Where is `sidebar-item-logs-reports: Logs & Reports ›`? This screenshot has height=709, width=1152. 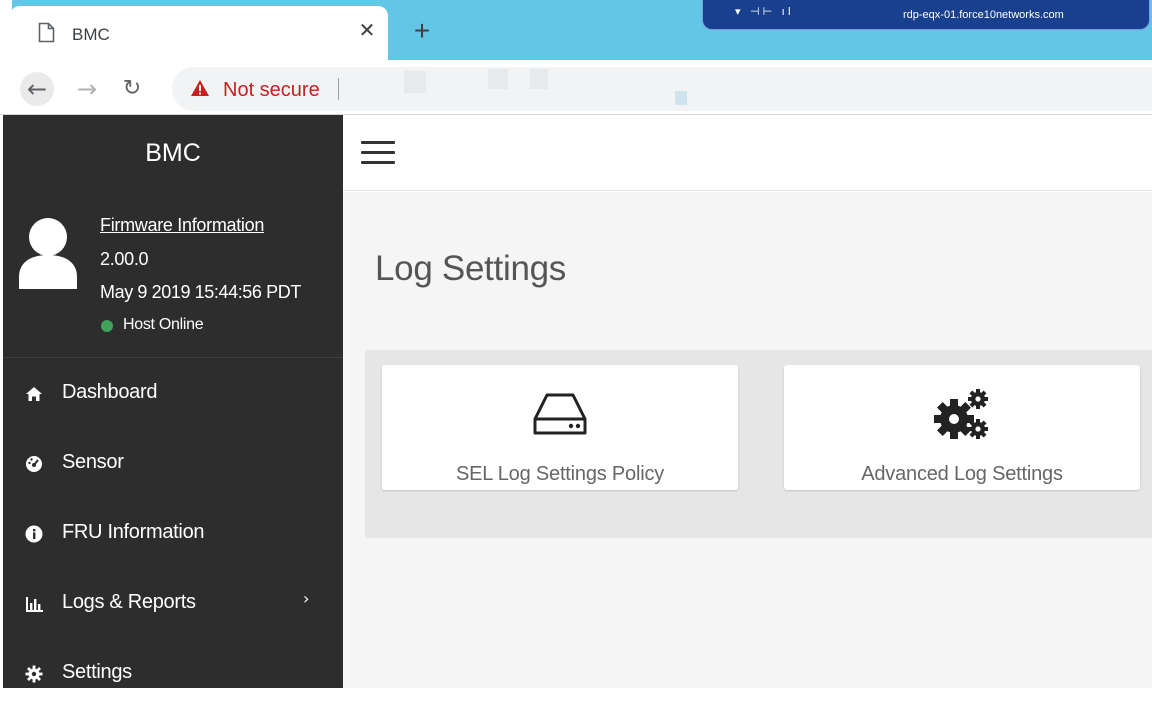 sidebar-item-logs-reports: Logs & Reports › is located at coordinates (173, 604).